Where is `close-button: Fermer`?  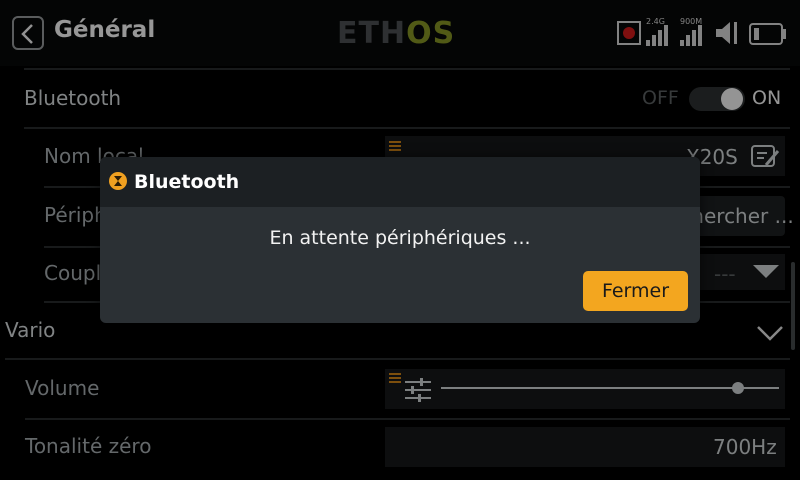
close-button: Fermer is located at coordinates (635, 291).